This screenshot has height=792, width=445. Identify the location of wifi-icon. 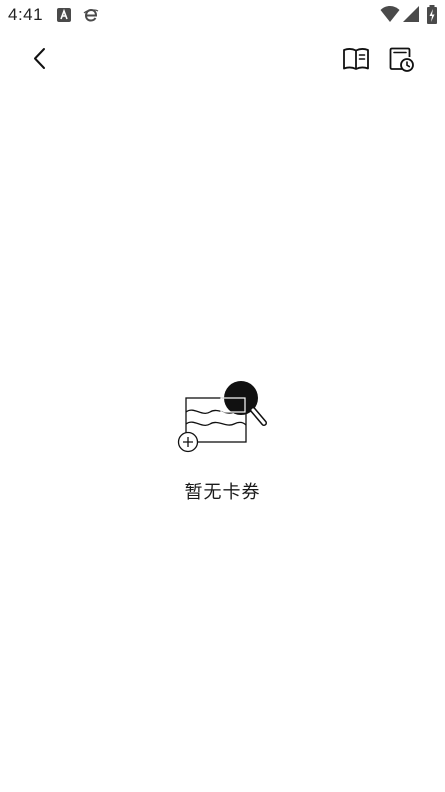
(390, 14).